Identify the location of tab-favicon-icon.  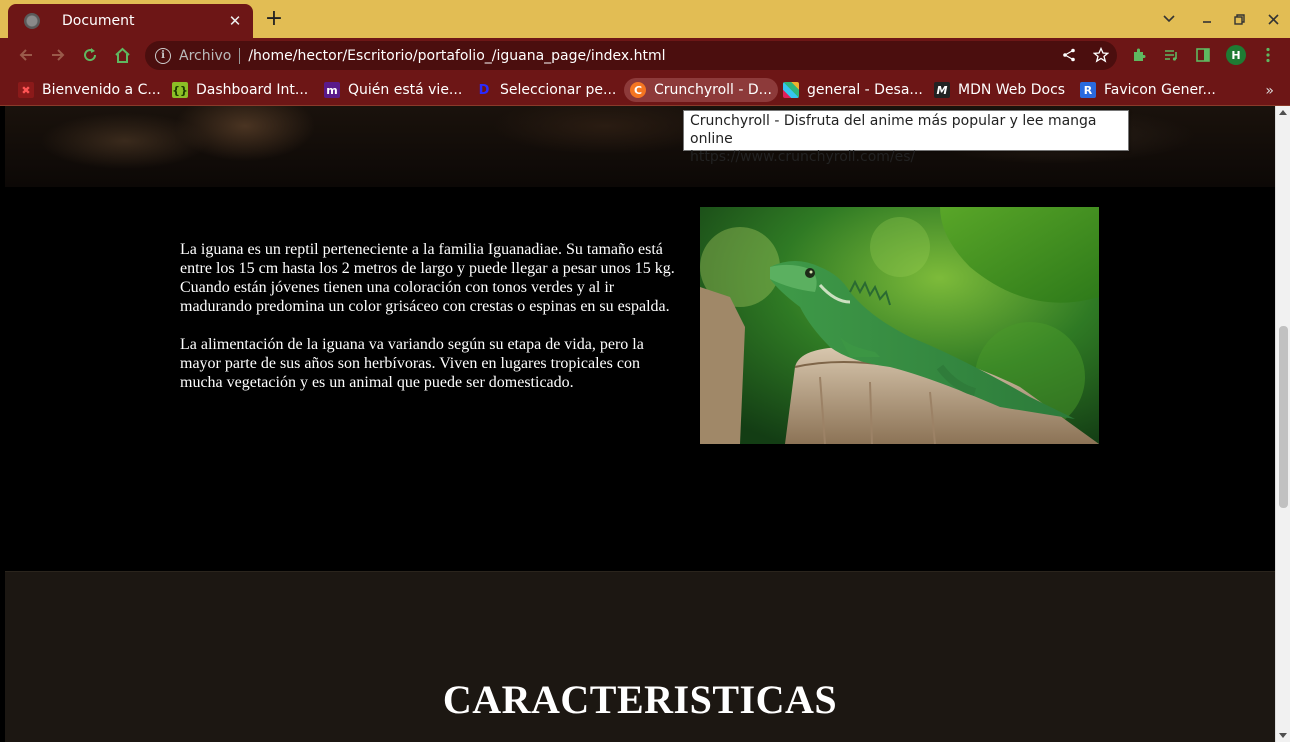
(32, 21).